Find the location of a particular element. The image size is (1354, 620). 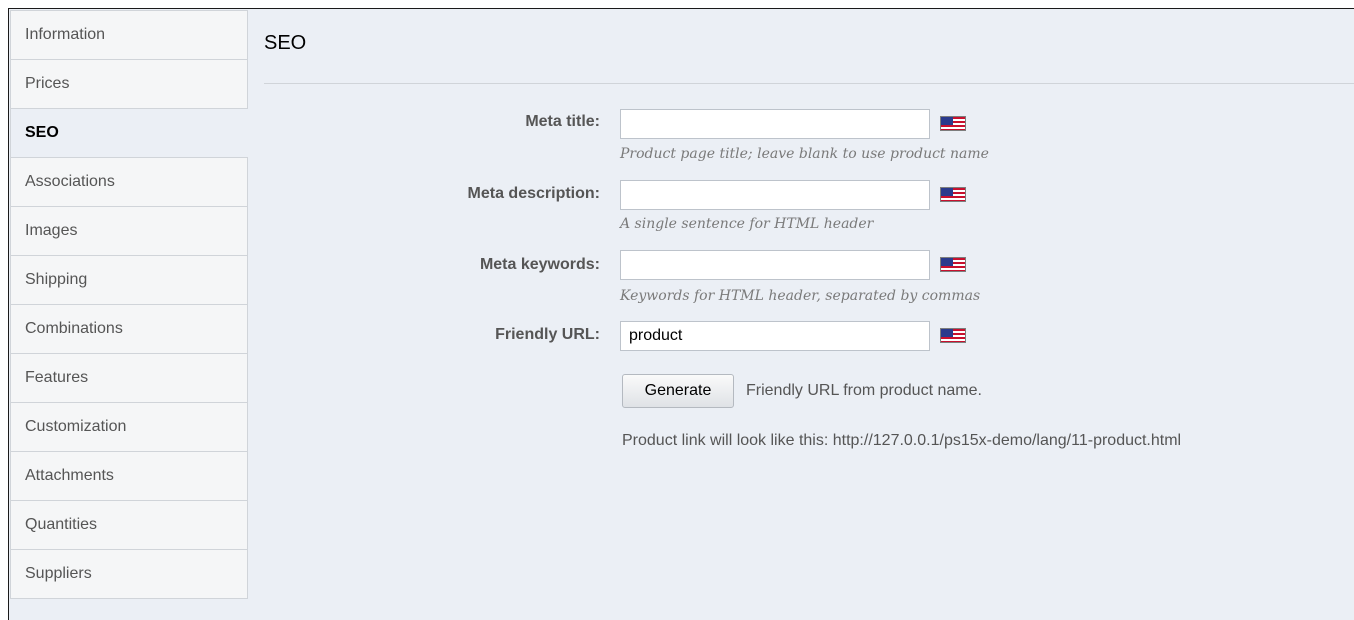

friendly-url-input is located at coordinates (775, 336).